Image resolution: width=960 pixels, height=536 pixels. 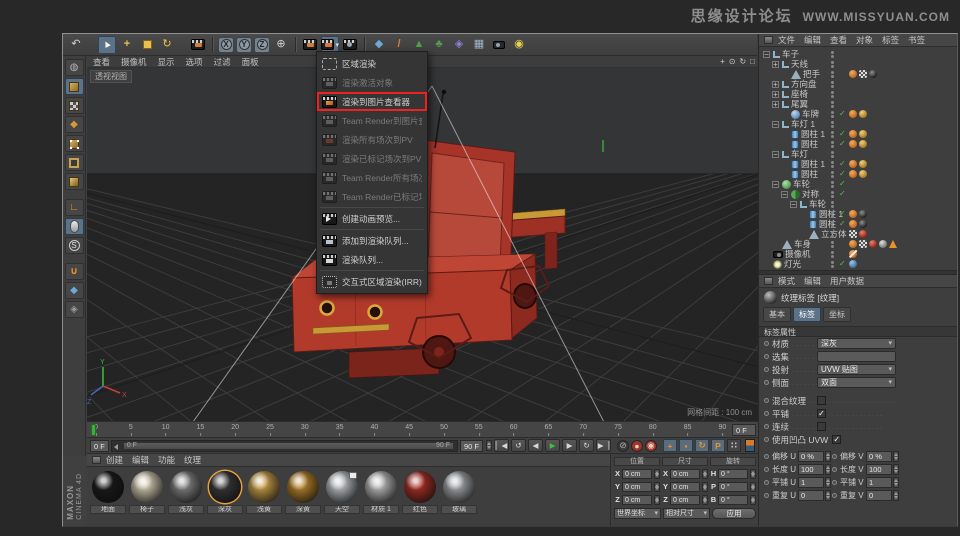 I want to click on object-row: − 车子, so click(x=858, y=54).